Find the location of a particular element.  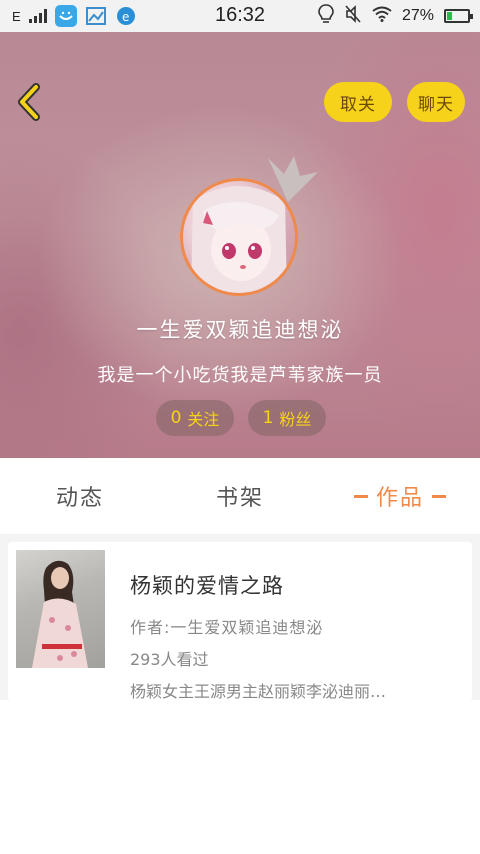

book-cover is located at coordinates (60, 609).